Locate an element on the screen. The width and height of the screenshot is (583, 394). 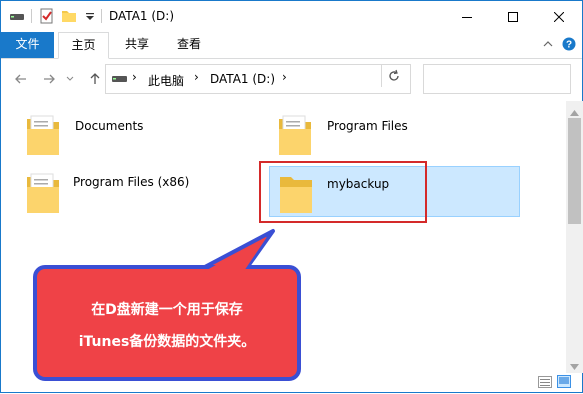
search-input is located at coordinates (497, 79).